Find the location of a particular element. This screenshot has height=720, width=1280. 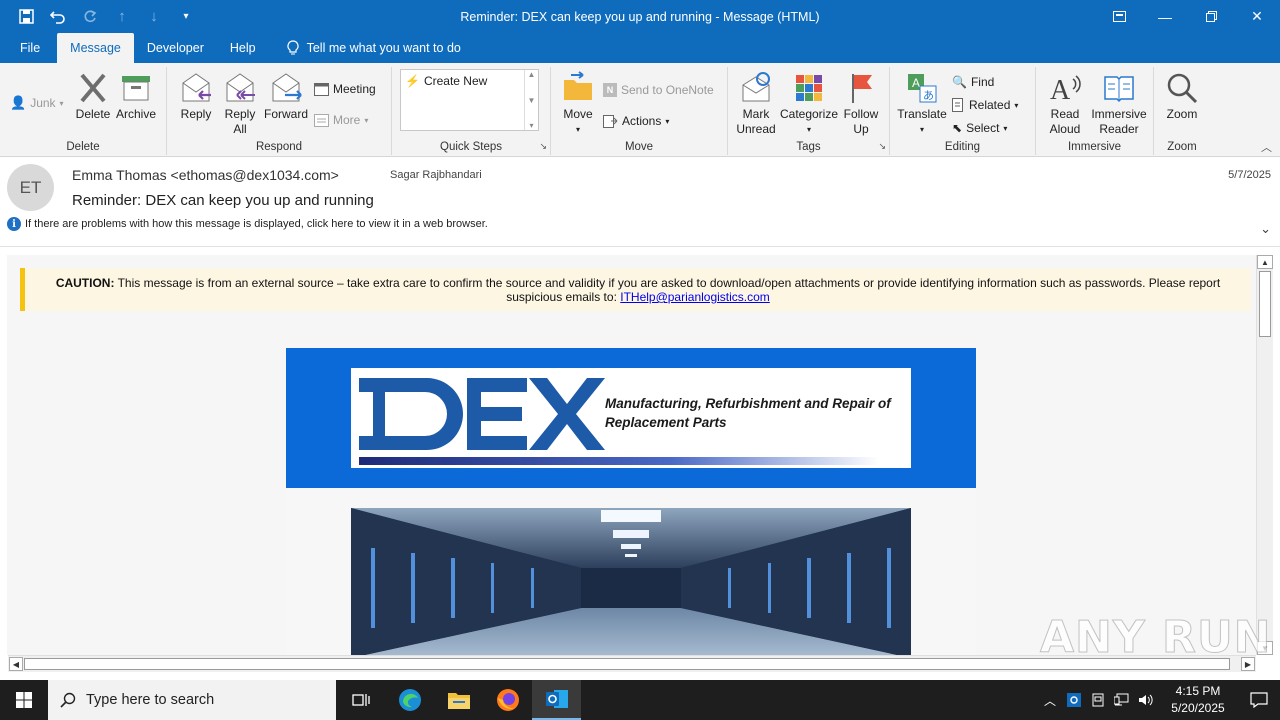

file-explorer-icon is located at coordinates (458, 700).